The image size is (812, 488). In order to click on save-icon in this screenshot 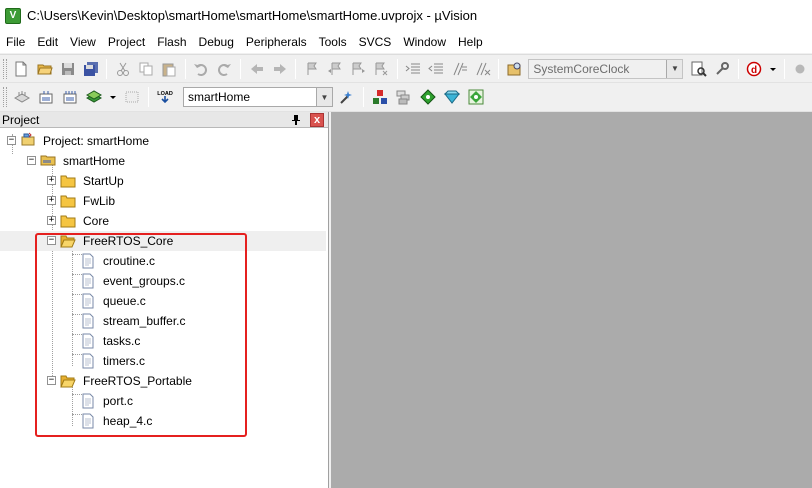, I will do `click(67, 69)`.